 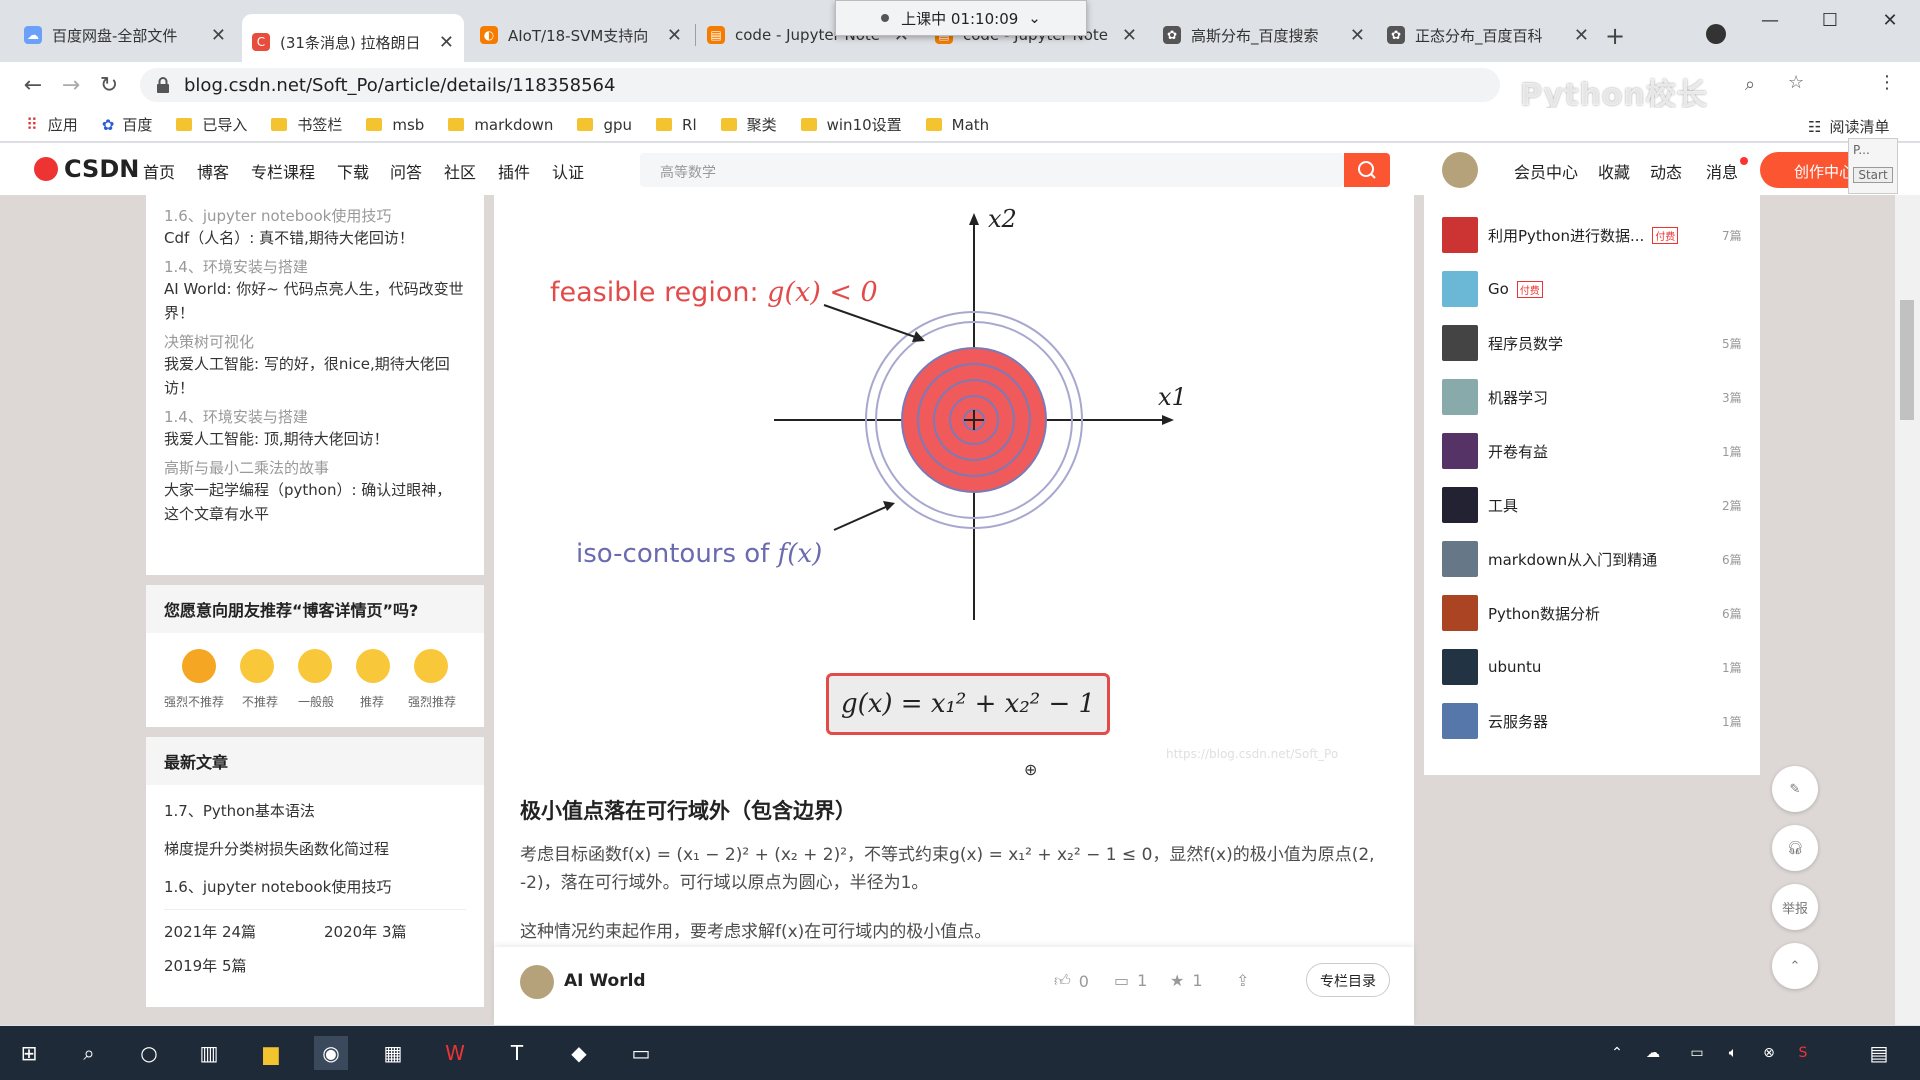 I want to click on chevron-down-icon: ⌄, so click(x=1034, y=18).